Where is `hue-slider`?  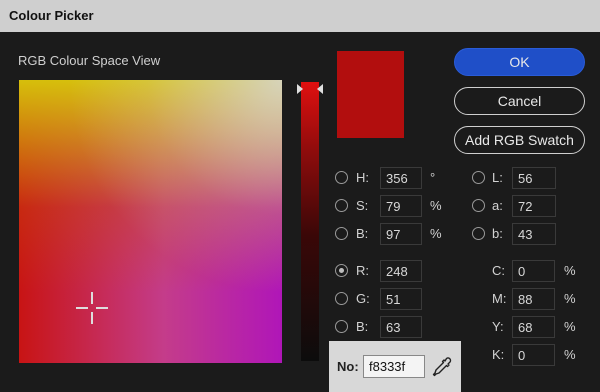
hue-slider is located at coordinates (310, 221).